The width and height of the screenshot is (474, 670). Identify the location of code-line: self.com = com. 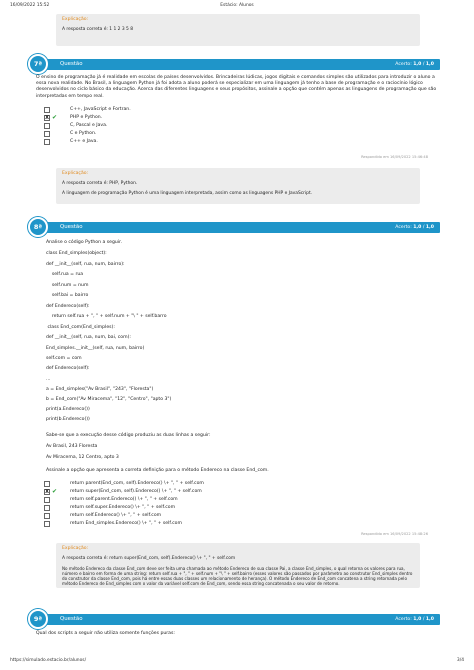
(64, 358).